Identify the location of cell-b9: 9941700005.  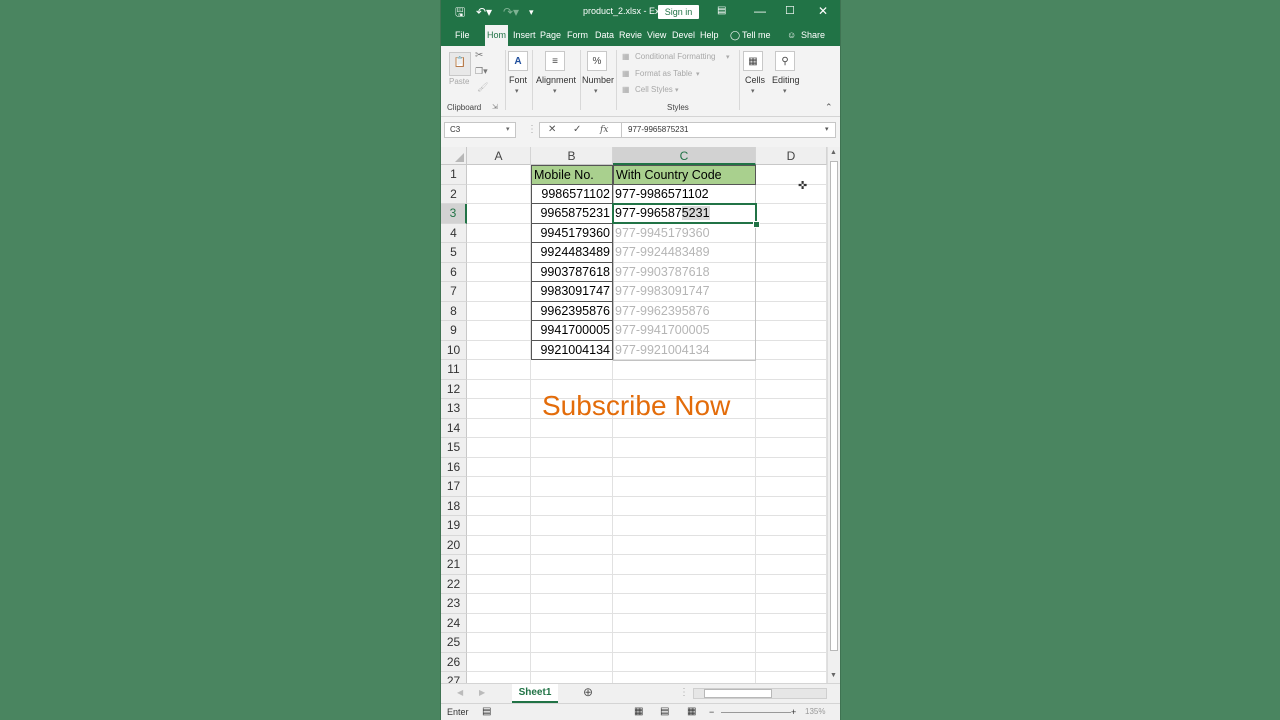
(572, 331).